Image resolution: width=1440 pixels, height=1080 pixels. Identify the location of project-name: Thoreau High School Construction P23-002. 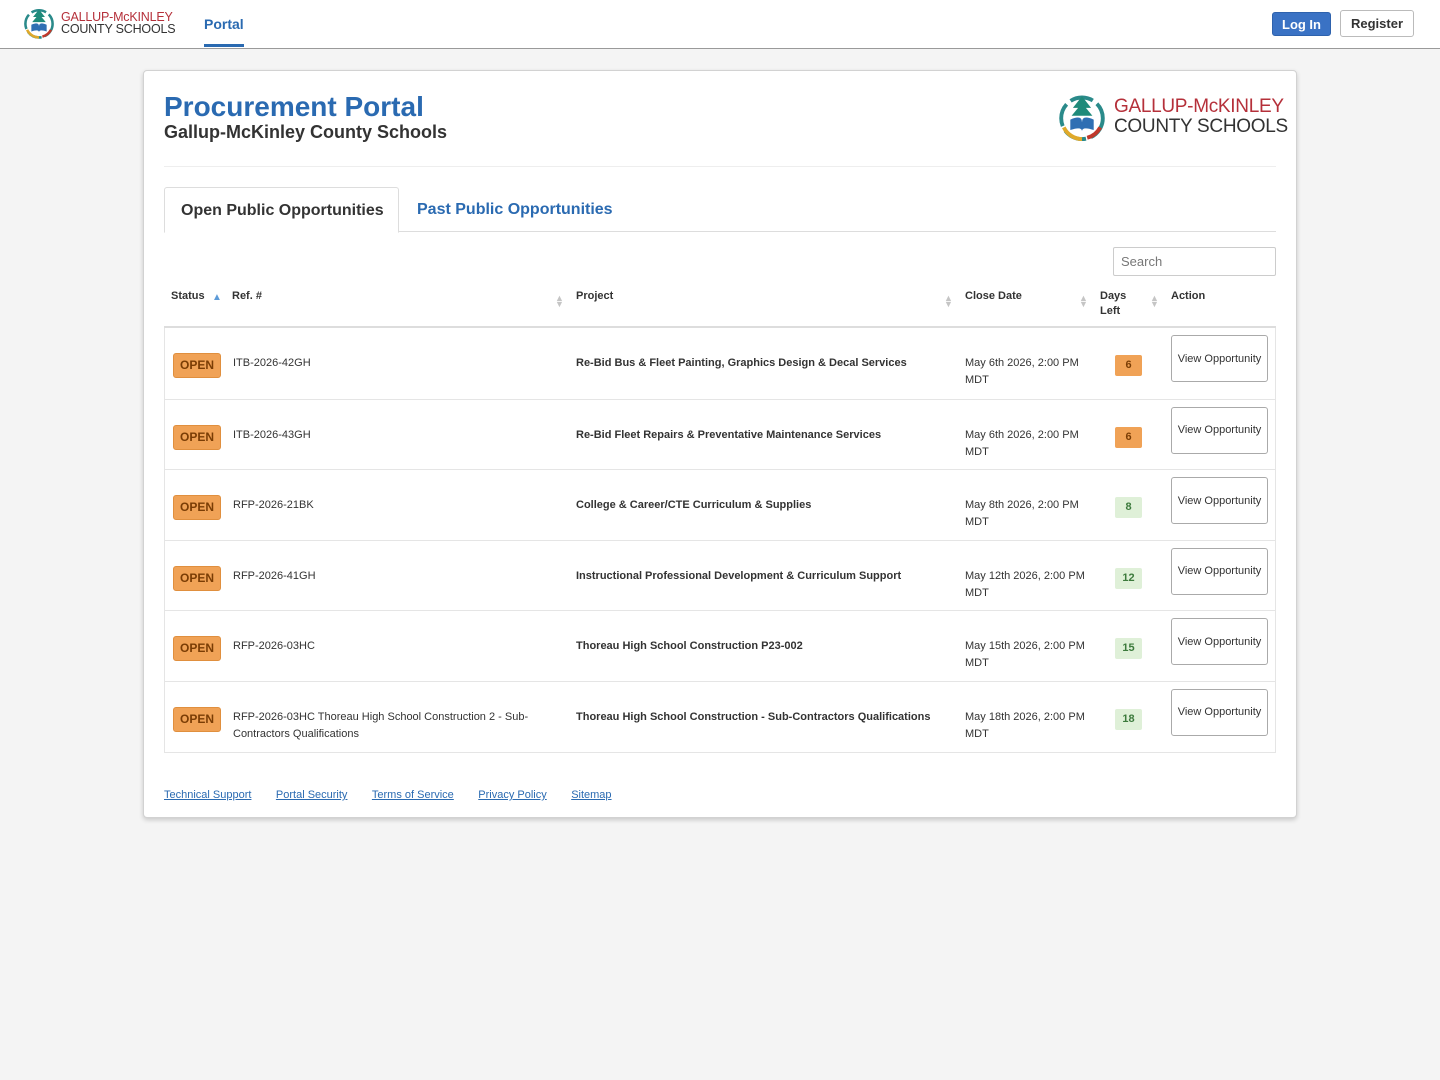
(689, 646).